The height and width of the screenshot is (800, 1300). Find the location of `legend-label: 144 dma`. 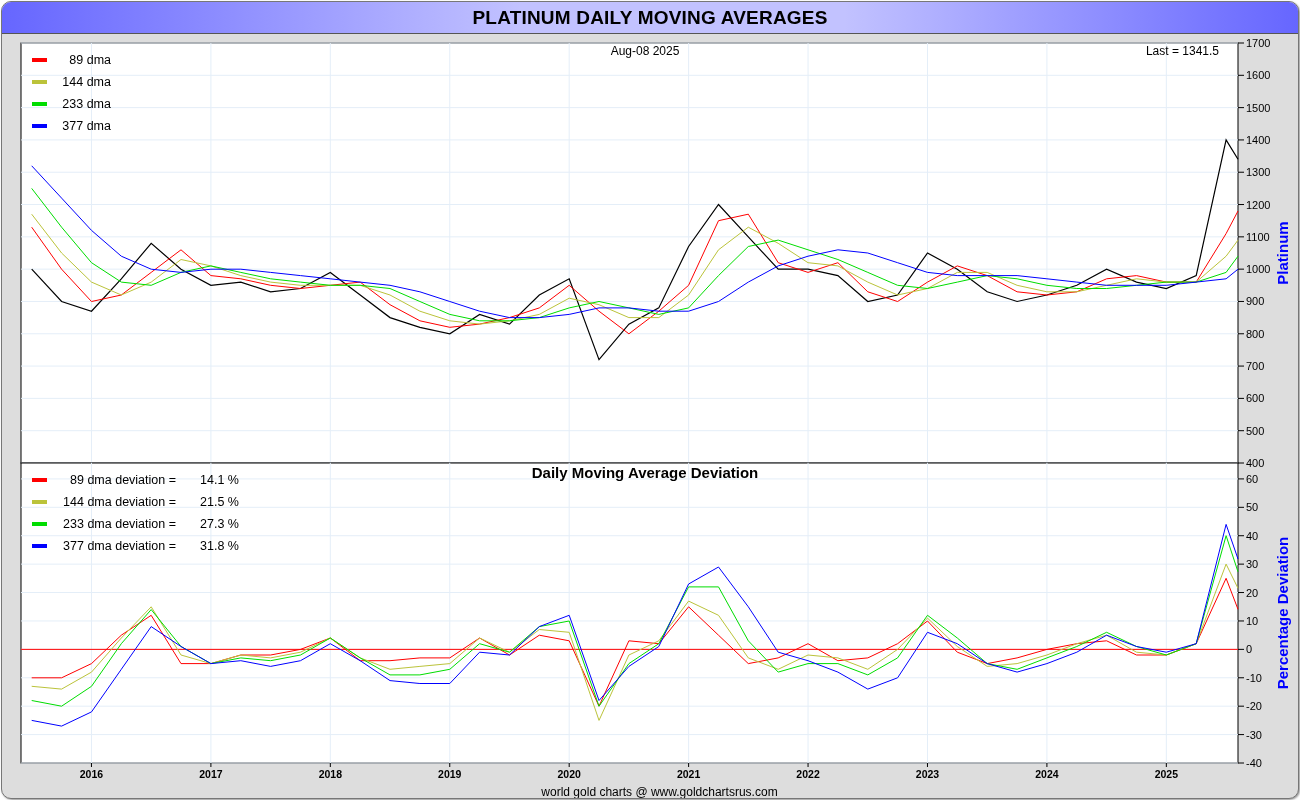

legend-label: 144 dma is located at coordinates (86, 82).